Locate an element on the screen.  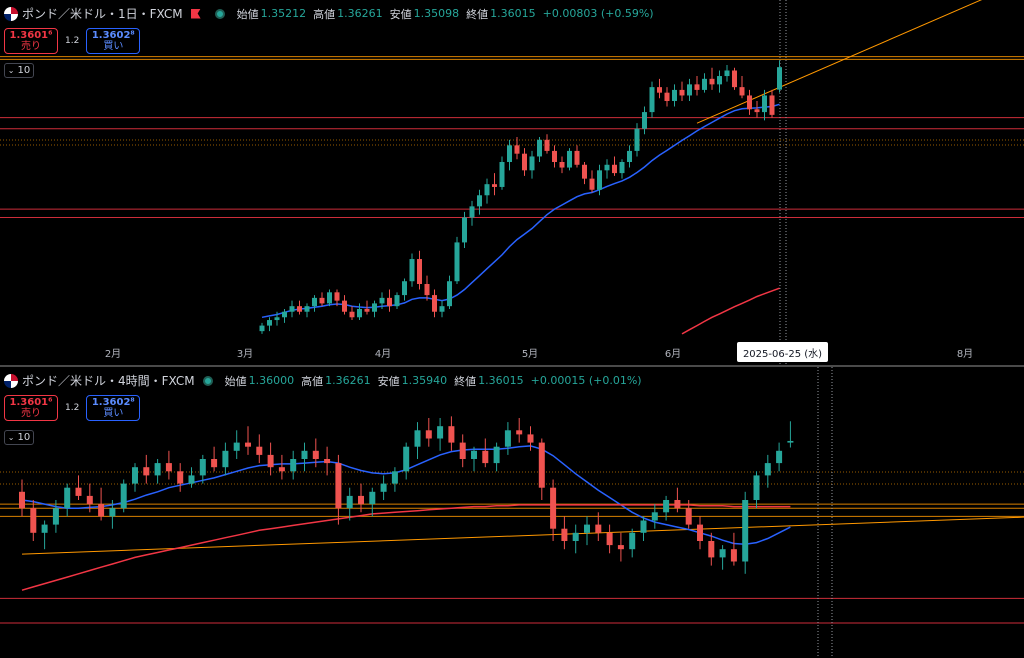
daily-buy-label: 買い is located at coordinates (113, 46).